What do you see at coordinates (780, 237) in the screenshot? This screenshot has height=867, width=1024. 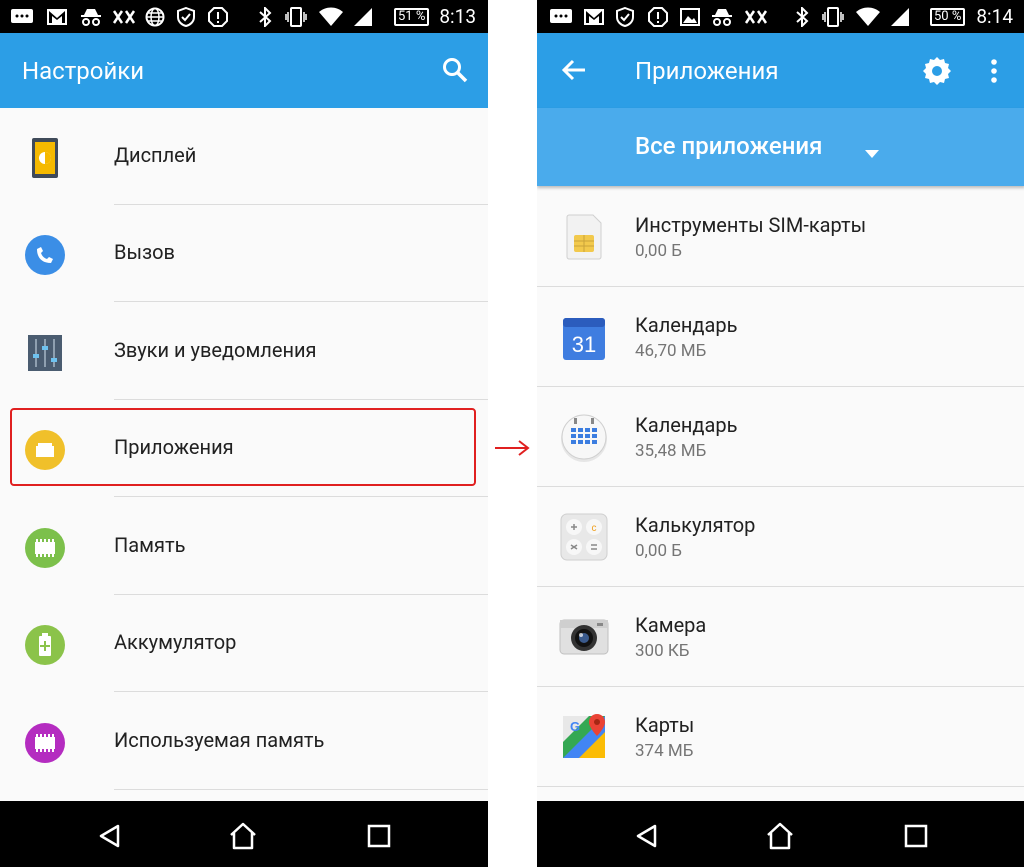 I see `app-row-sim-tools: Инструменты SIM-карты 0,00 Б` at bounding box center [780, 237].